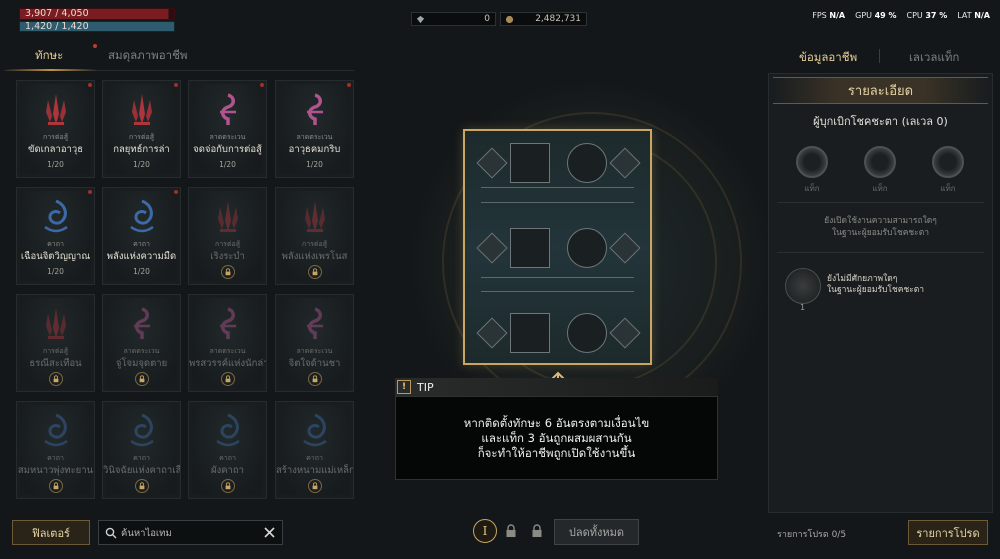 This screenshot has height=559, width=1000. I want to click on potential-badge-number: 1, so click(803, 307).